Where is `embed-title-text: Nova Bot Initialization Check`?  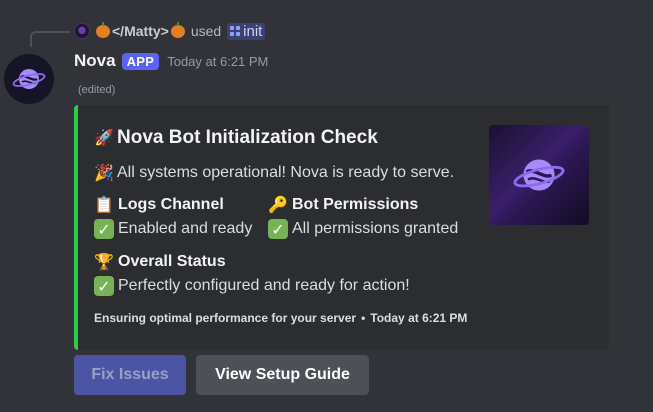 embed-title-text: Nova Bot Initialization Check is located at coordinates (247, 137).